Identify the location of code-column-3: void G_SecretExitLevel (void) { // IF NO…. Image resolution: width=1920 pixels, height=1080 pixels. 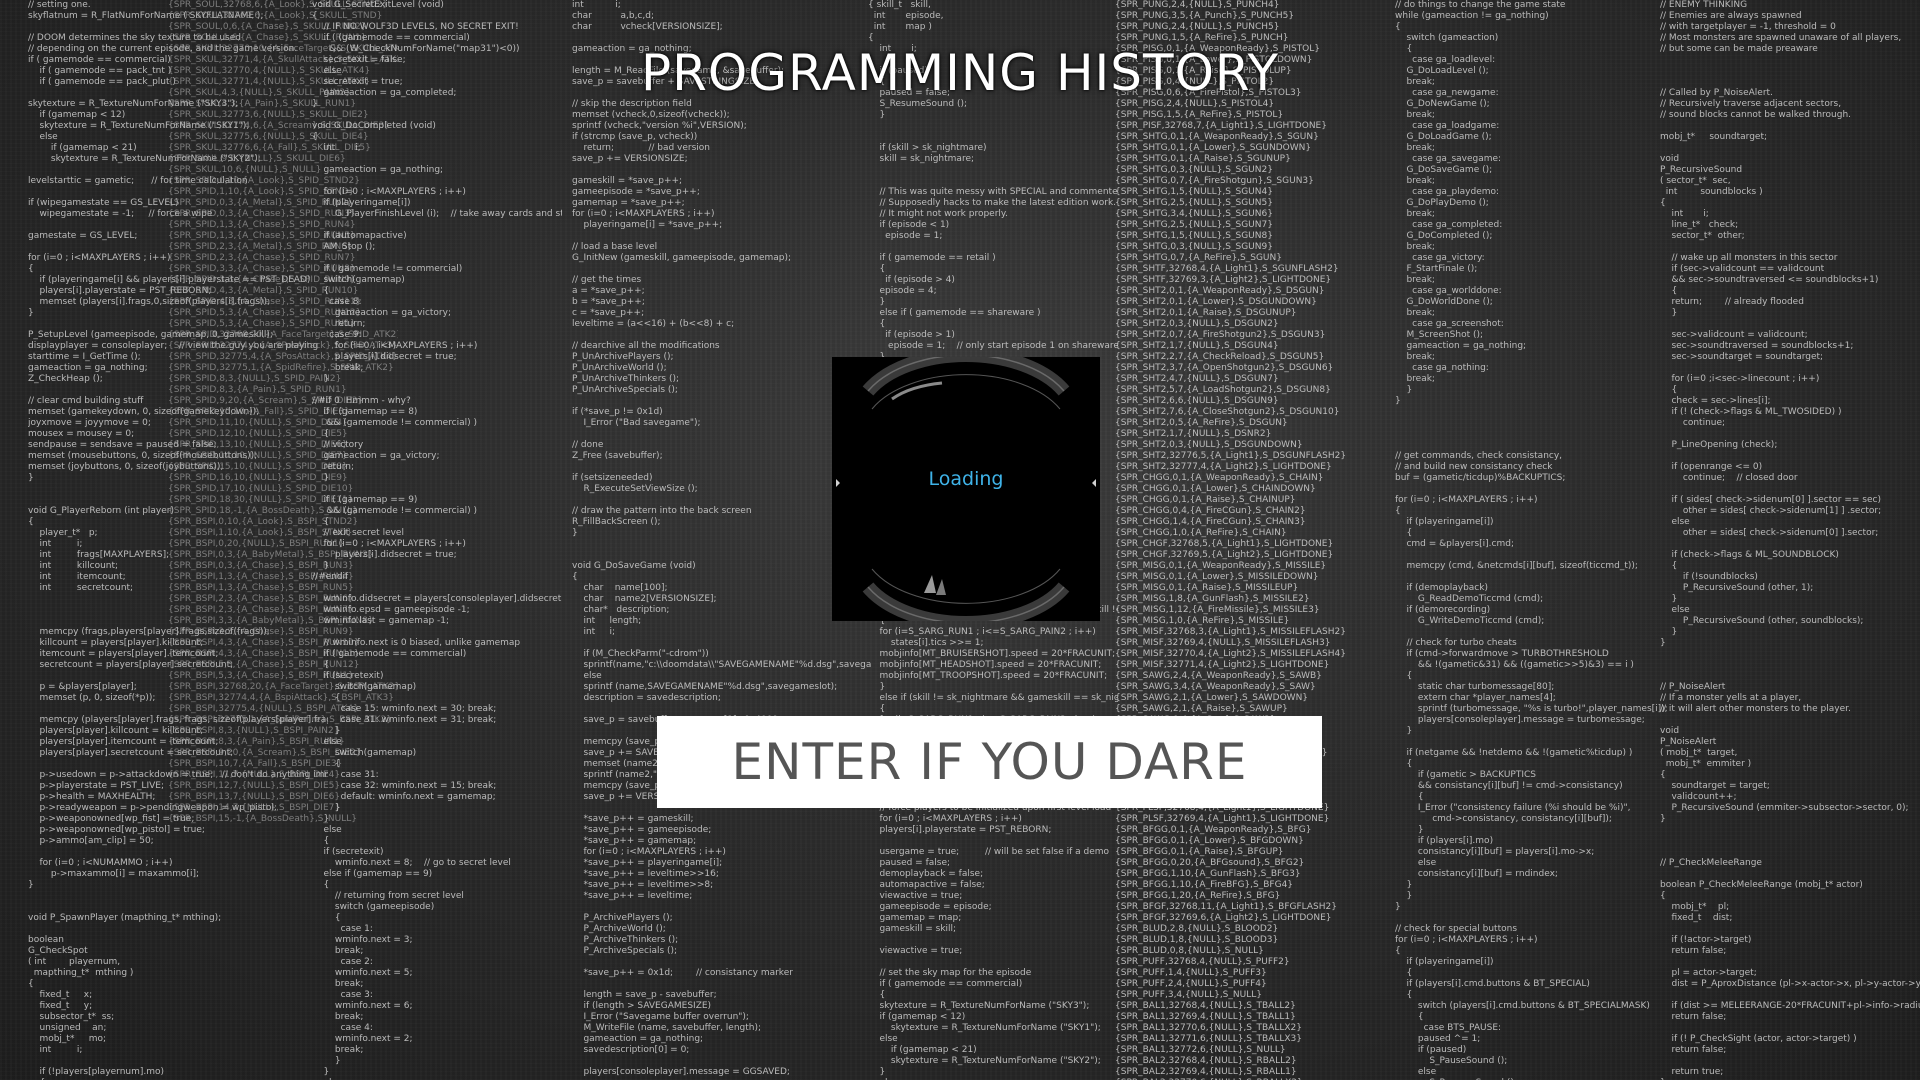
(437, 540).